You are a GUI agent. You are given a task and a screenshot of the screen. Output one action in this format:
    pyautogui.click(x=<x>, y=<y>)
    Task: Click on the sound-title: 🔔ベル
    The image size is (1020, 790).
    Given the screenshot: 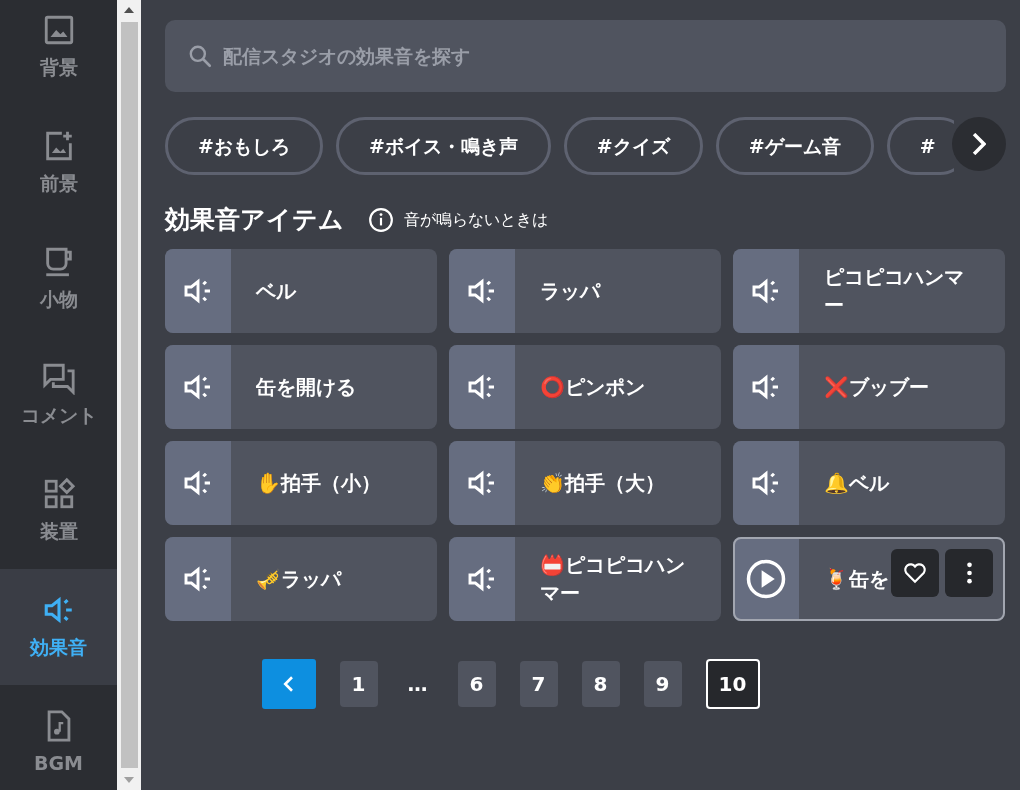 What is the action you would take?
    pyautogui.click(x=857, y=483)
    